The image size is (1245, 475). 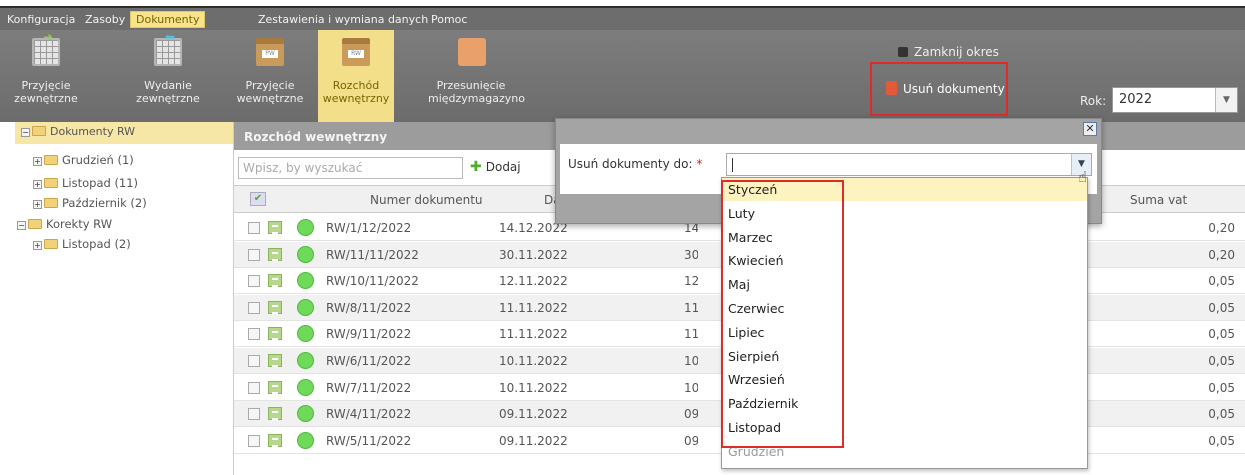 I want to click on menu-zasoby: Zasoby, so click(x=105, y=19).